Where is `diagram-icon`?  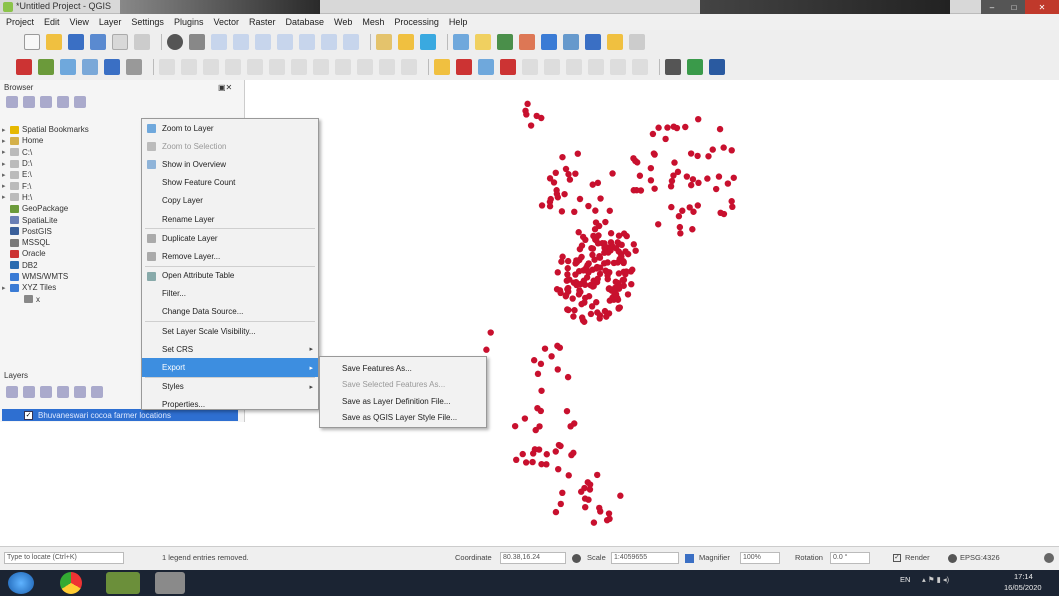
diagram-icon is located at coordinates (574, 67).